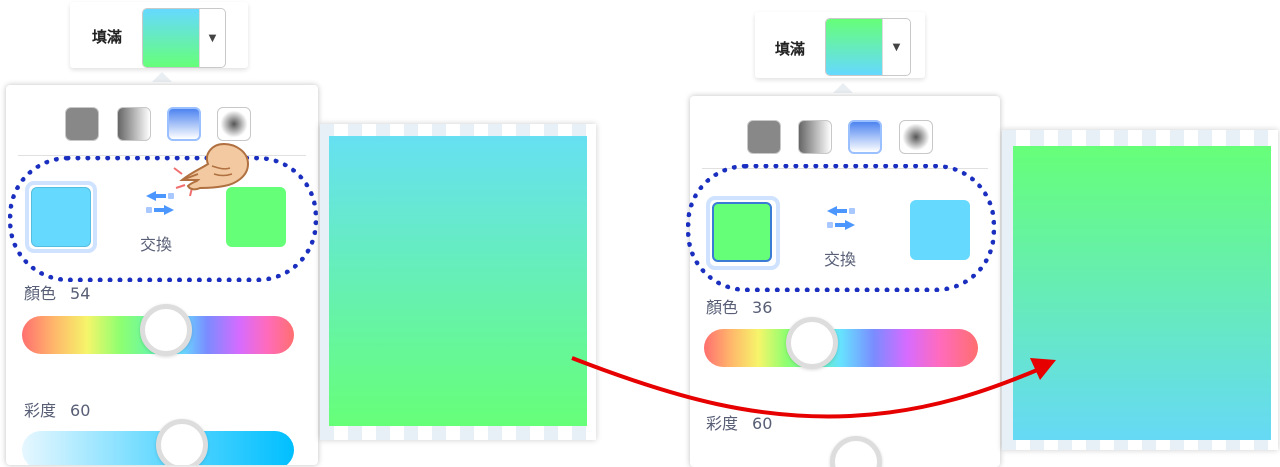 This screenshot has height=467, width=1280. Describe the element at coordinates (790, 49) in the screenshot. I see `right-fill-label: 填滿` at that location.